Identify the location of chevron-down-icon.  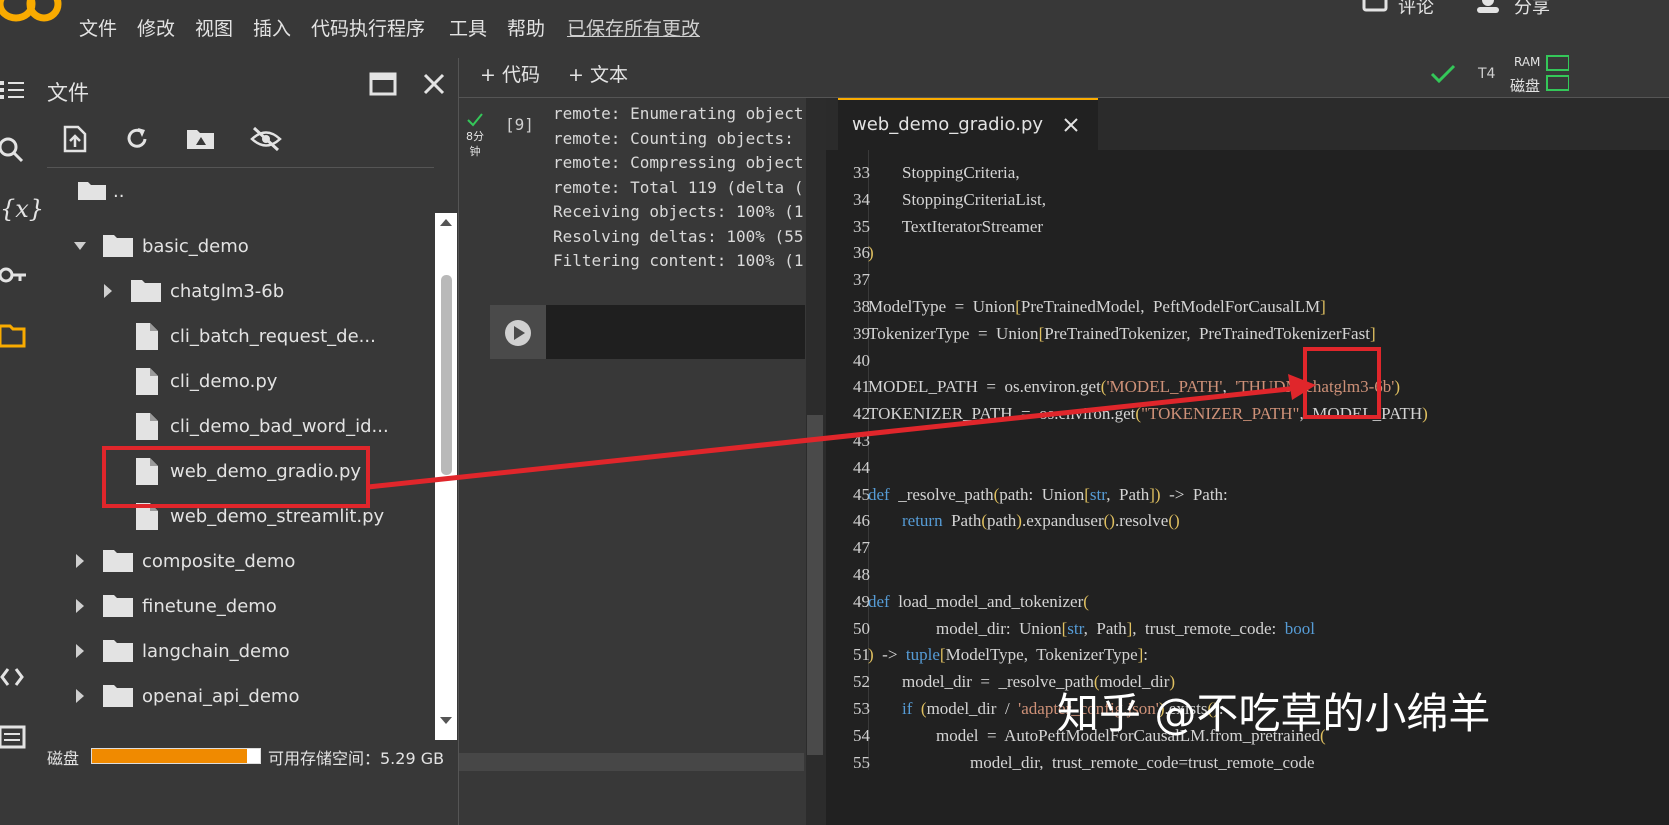
(80, 246).